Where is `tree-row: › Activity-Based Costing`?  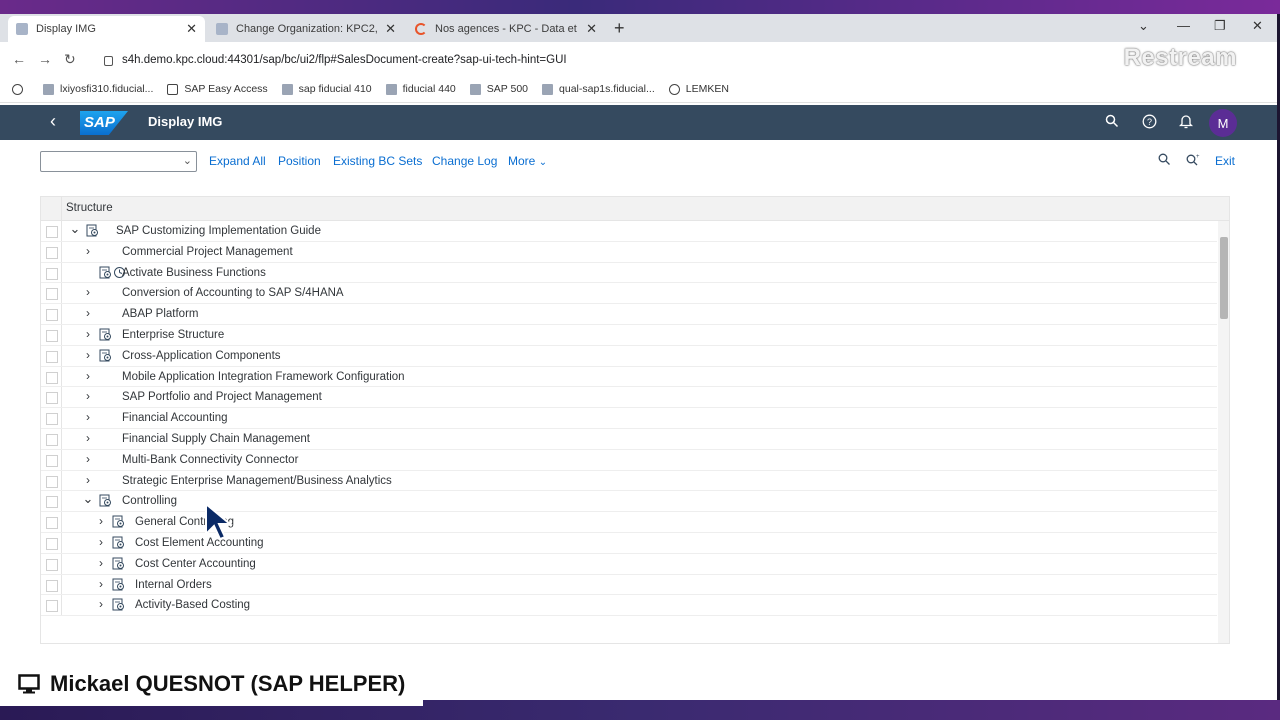 tree-row: › Activity-Based Costing is located at coordinates (629, 606).